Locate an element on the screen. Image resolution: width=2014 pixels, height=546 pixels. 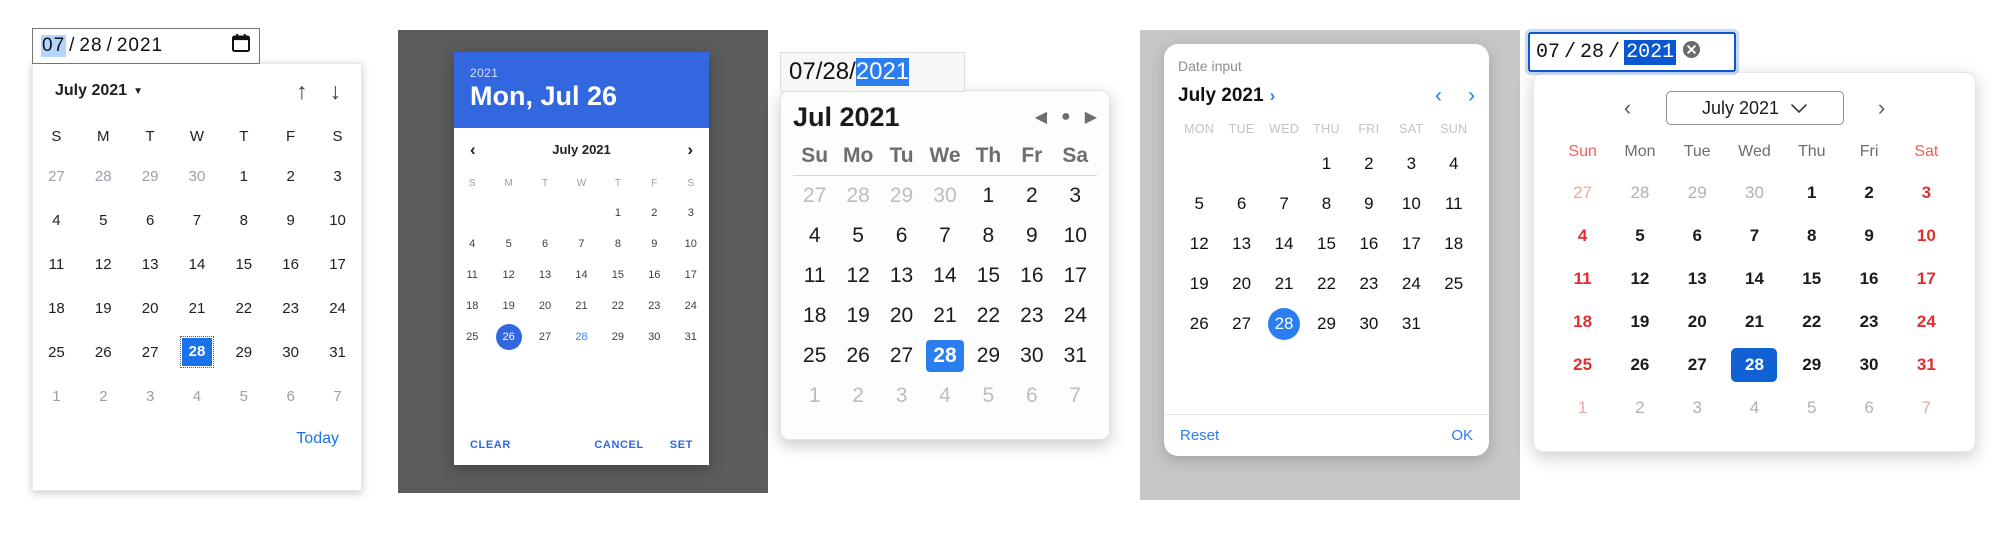
calendar-icon is located at coordinates (241, 46).